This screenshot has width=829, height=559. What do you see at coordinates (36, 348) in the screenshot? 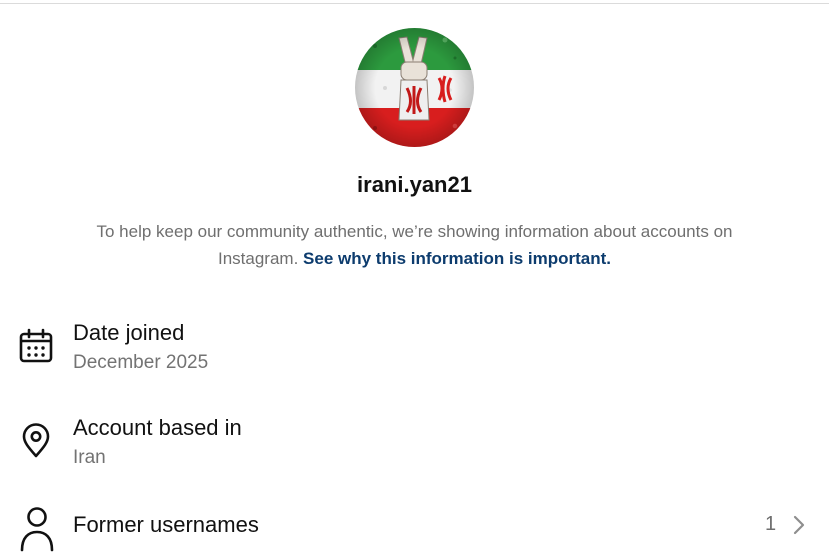
I see `calendar-icon` at bounding box center [36, 348].